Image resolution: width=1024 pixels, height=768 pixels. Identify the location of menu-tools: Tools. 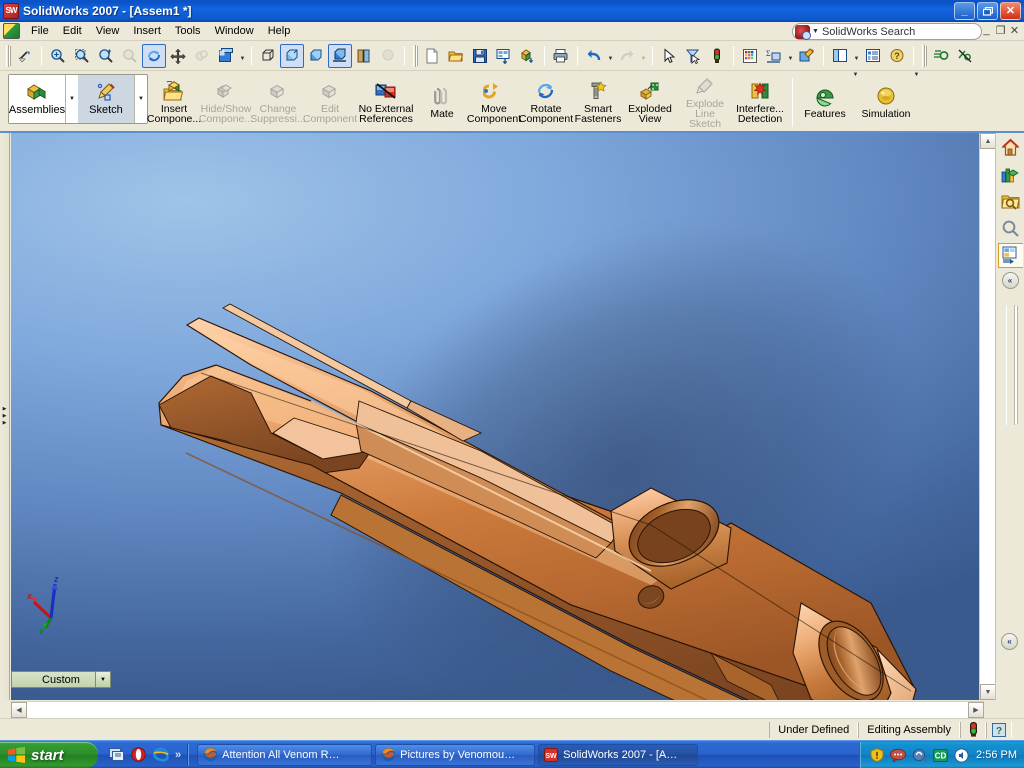
(188, 31).